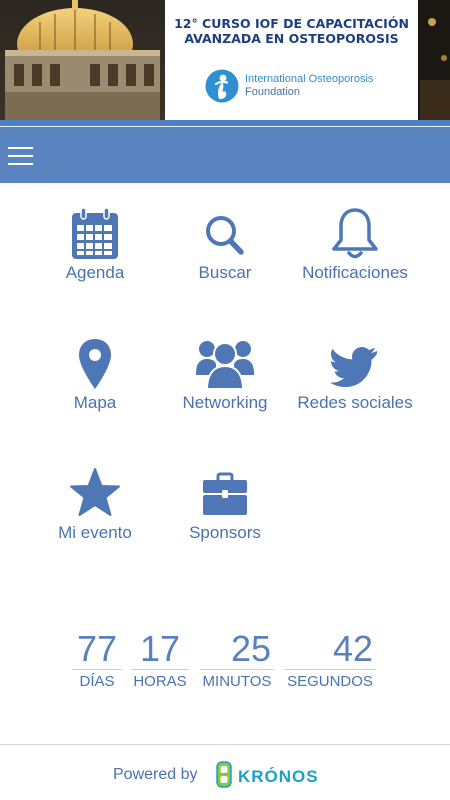  Describe the element at coordinates (95, 364) in the screenshot. I see `map-pin-icon` at that location.